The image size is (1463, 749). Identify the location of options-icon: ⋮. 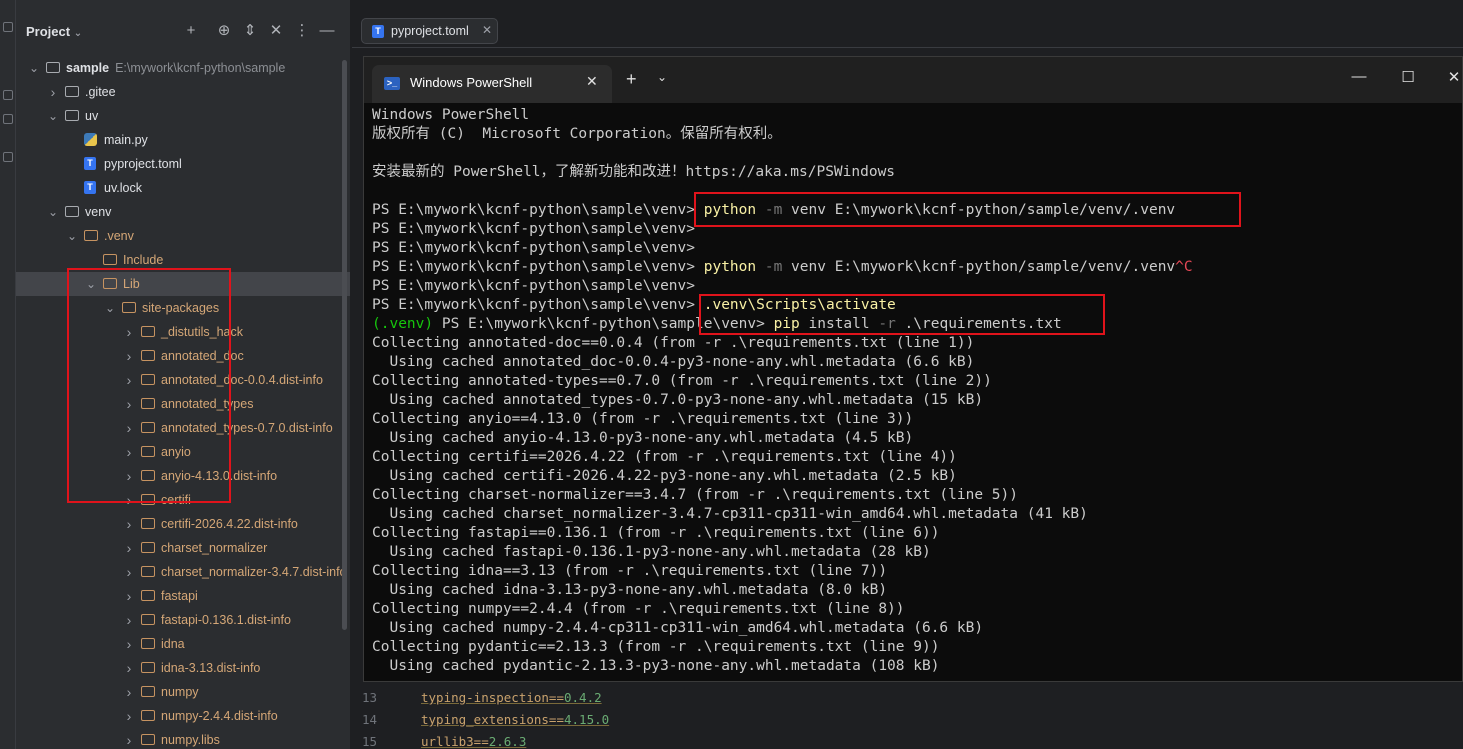
(302, 31).